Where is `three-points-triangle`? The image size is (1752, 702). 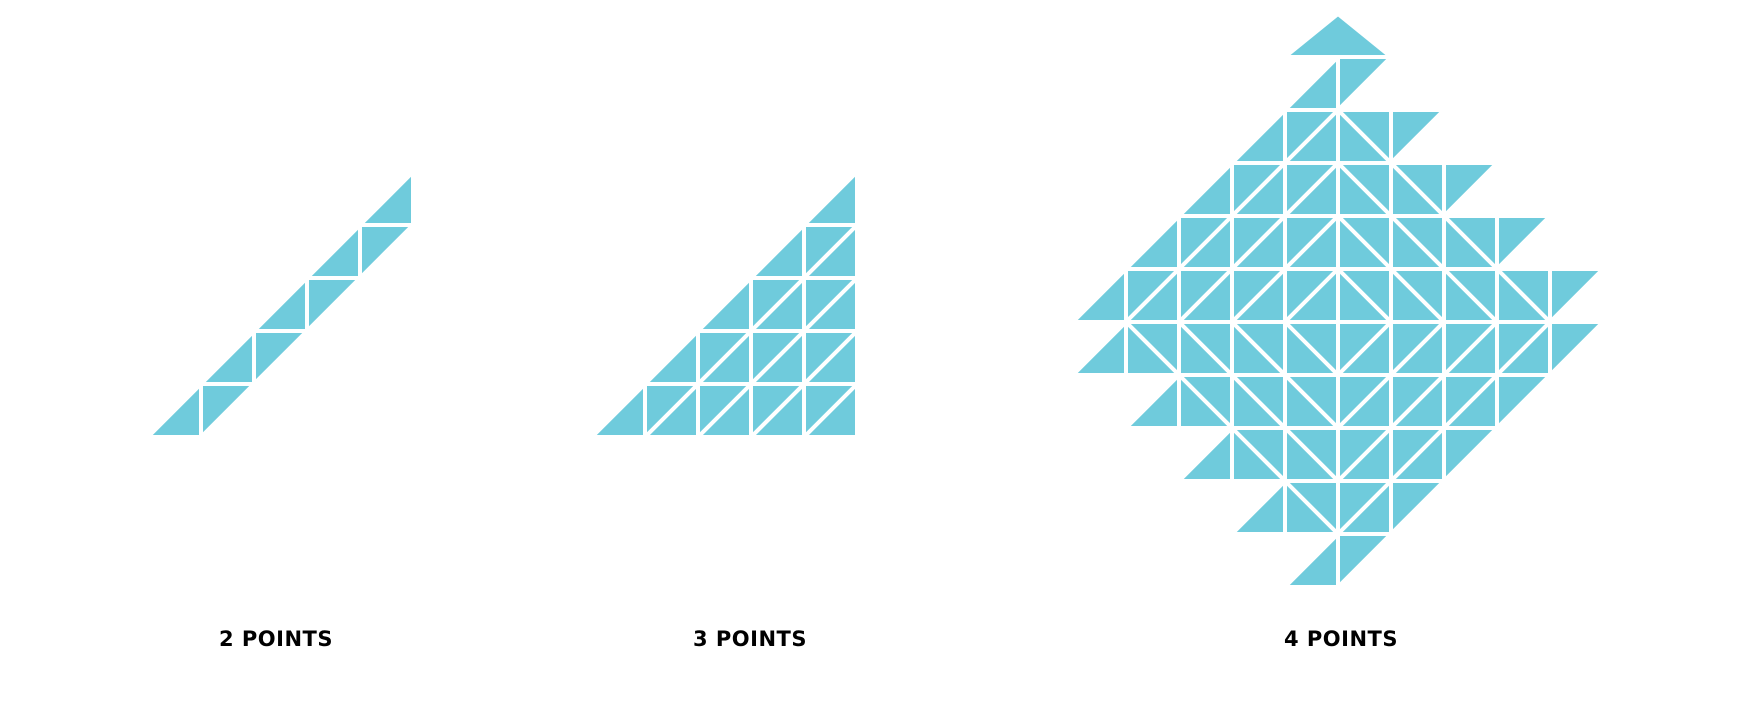
three-points-triangle is located at coordinates (724, 304).